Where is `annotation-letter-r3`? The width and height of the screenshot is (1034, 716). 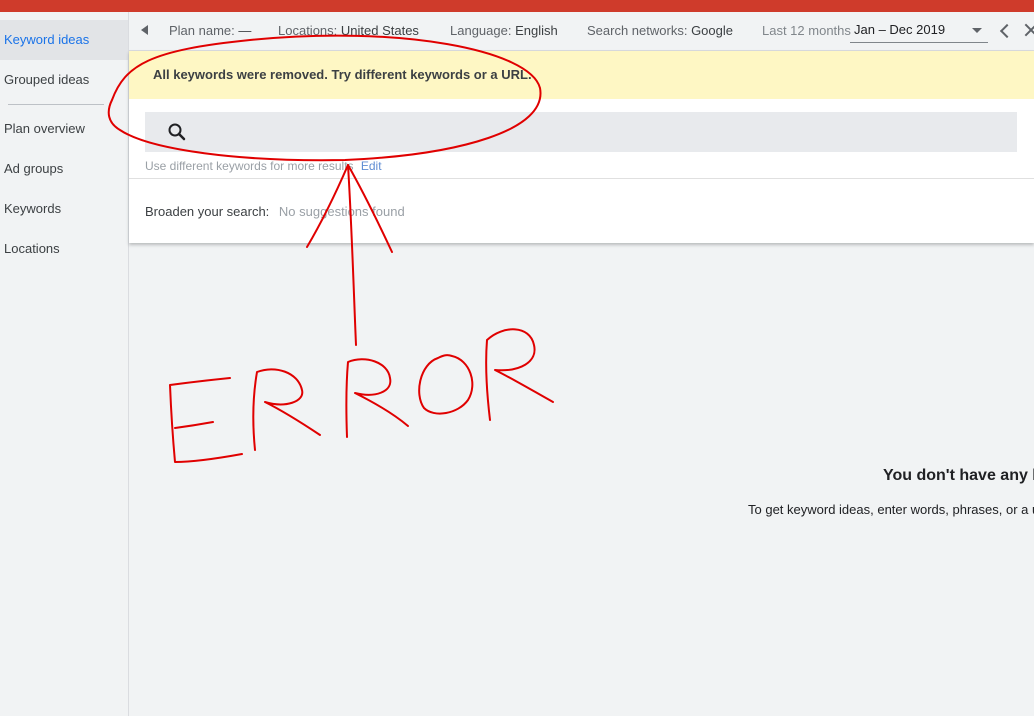
annotation-letter-r3 is located at coordinates (519, 374).